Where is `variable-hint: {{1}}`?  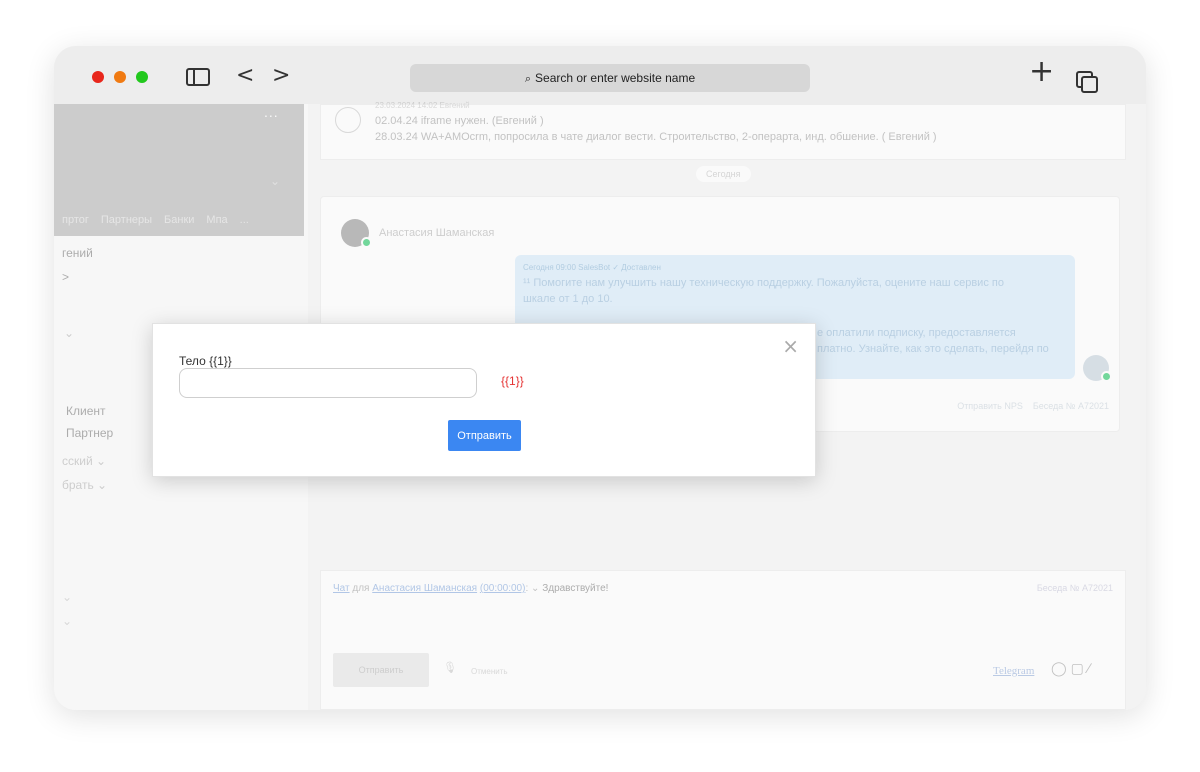
variable-hint: {{1}} is located at coordinates (512, 381).